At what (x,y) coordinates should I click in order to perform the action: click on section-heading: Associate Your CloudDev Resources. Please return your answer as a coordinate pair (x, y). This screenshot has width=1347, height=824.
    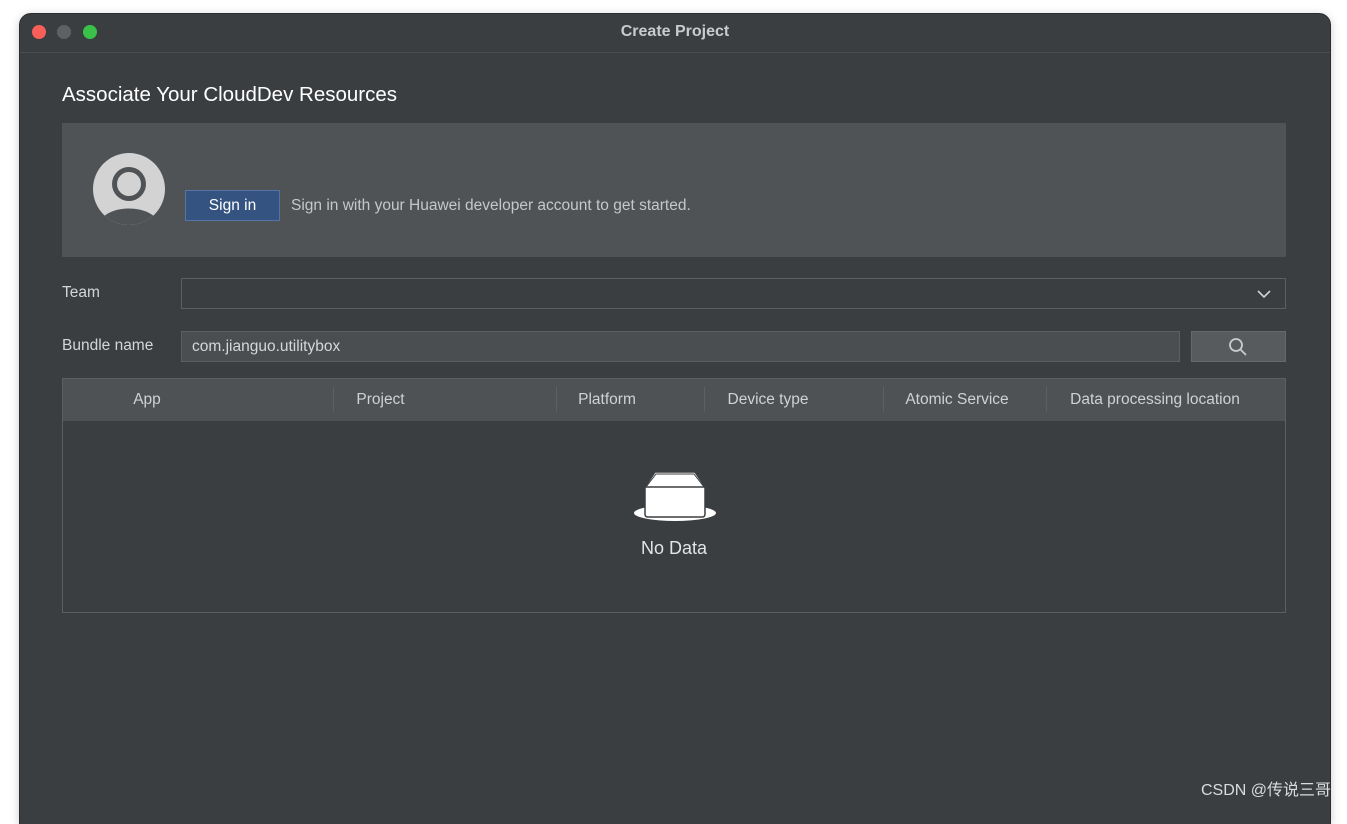
    Looking at the image, I should click on (230, 94).